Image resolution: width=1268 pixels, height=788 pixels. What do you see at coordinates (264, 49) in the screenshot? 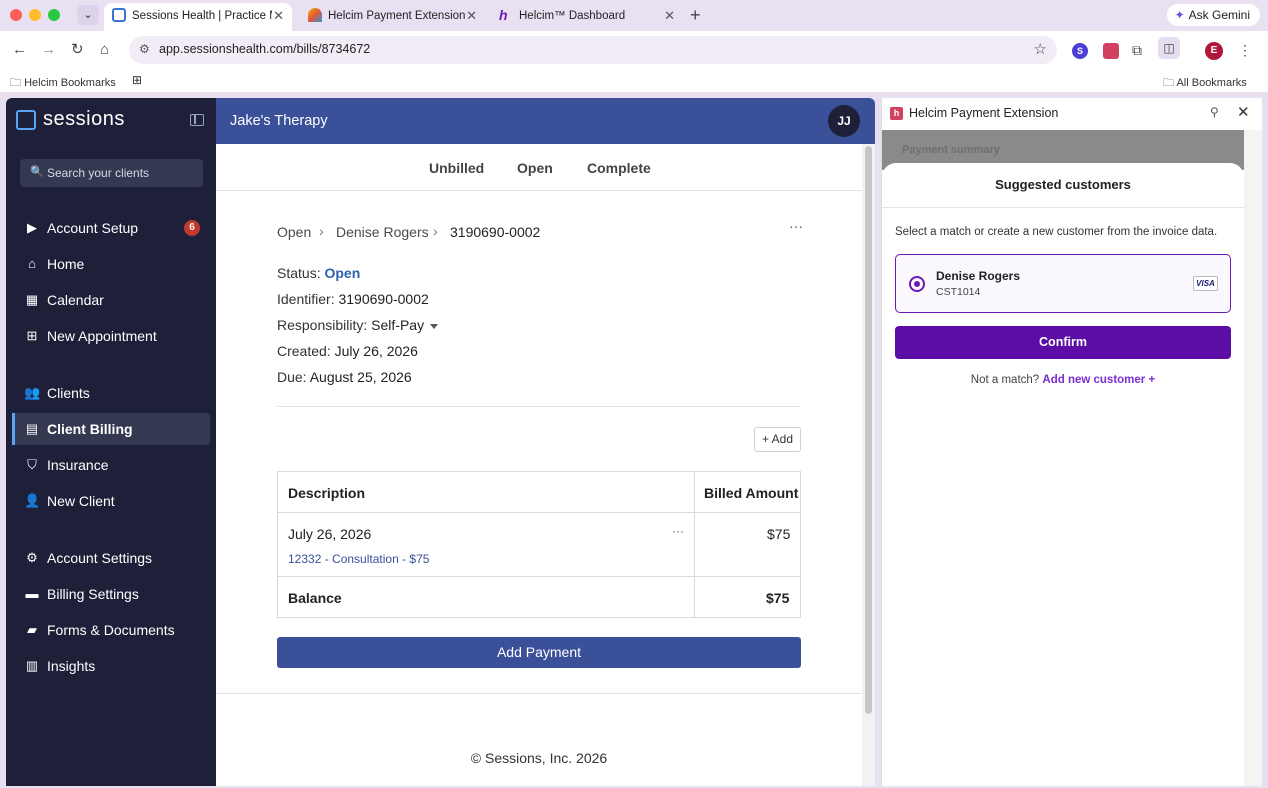
I see `url-text: app.sessionshealth.com/bills/8734672` at bounding box center [264, 49].